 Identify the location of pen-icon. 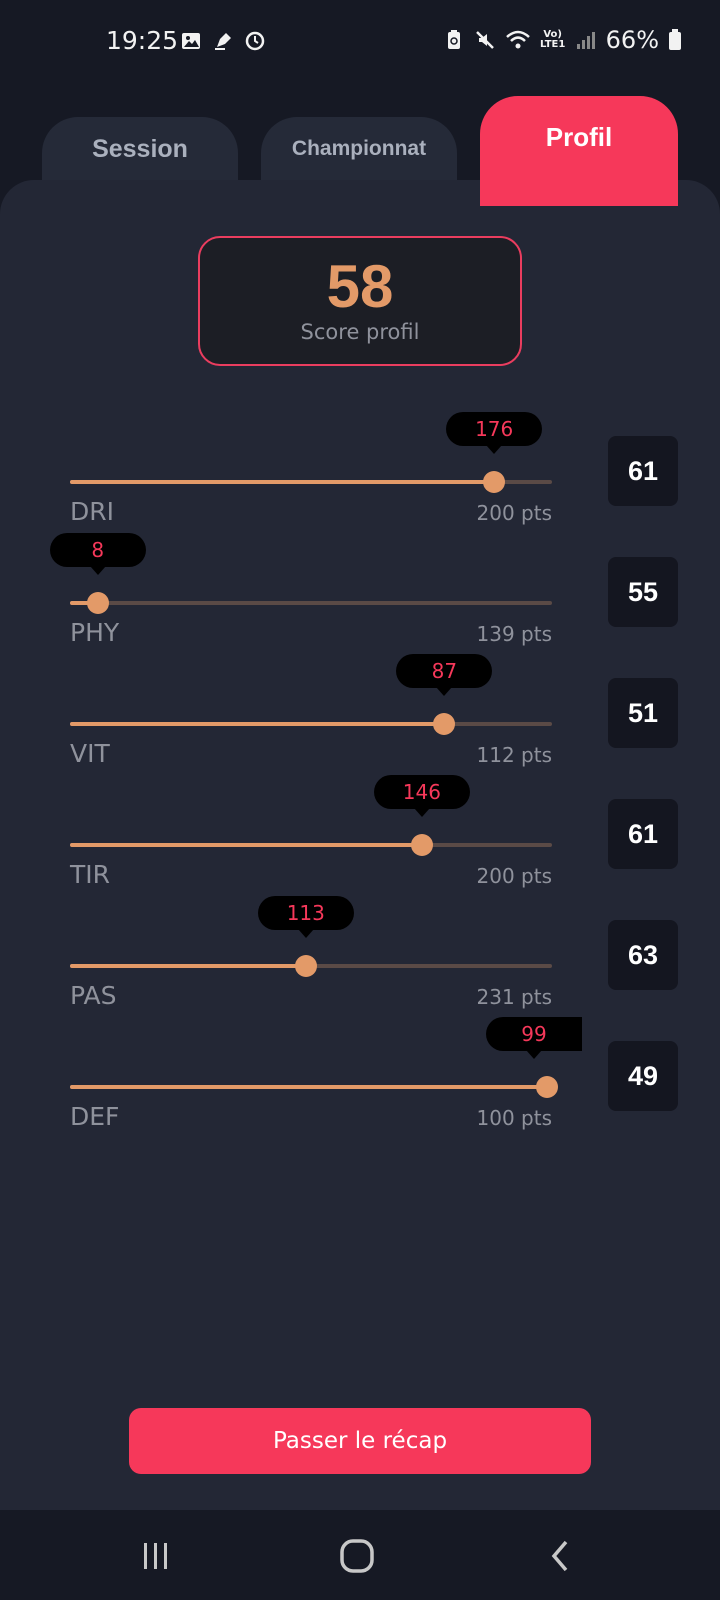
(223, 41).